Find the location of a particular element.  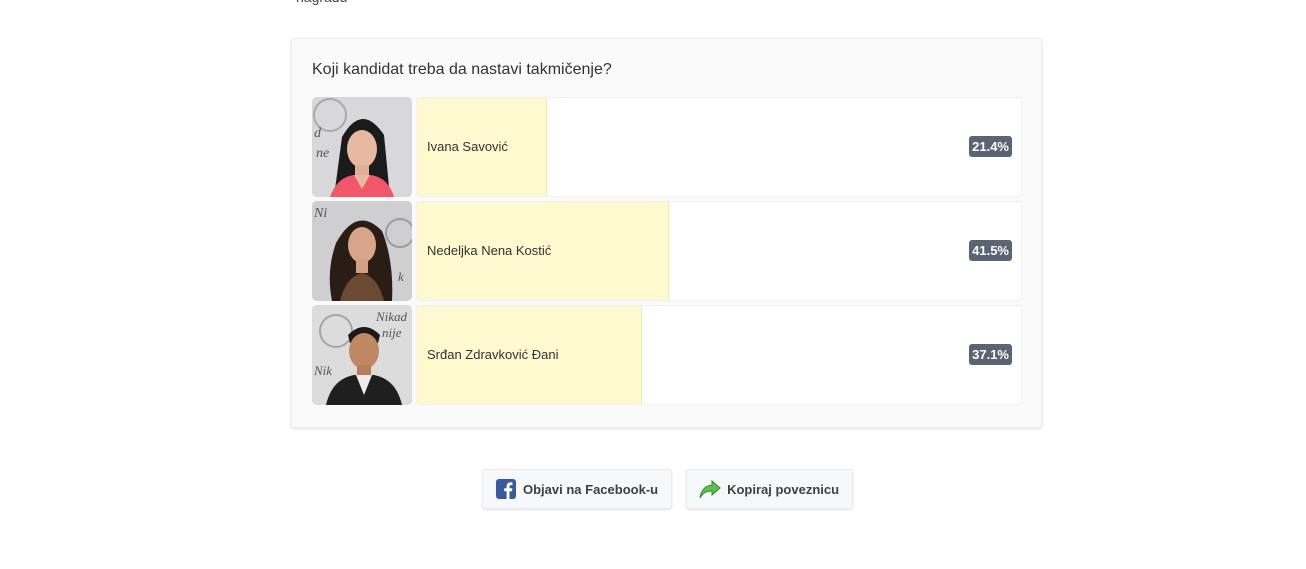

partial-text-top: nagradu is located at coordinates (321, 2).